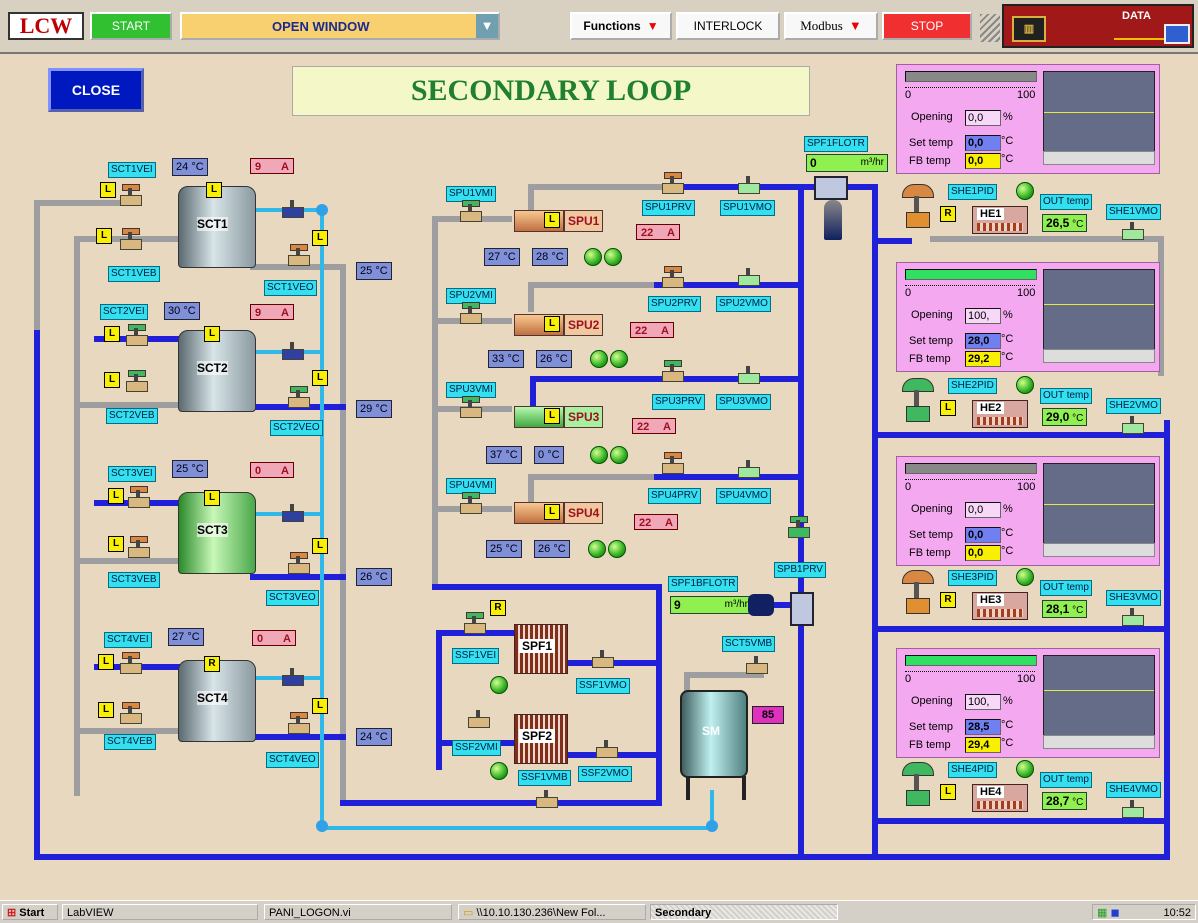 This screenshot has height=923, width=1198. I want to click on spu4-vmi-valve, so click(470, 503).